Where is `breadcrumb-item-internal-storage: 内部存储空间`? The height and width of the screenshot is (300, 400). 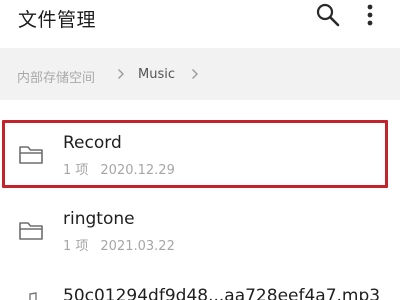
breadcrumb-item-internal-storage: 内部存储空间 is located at coordinates (56, 76).